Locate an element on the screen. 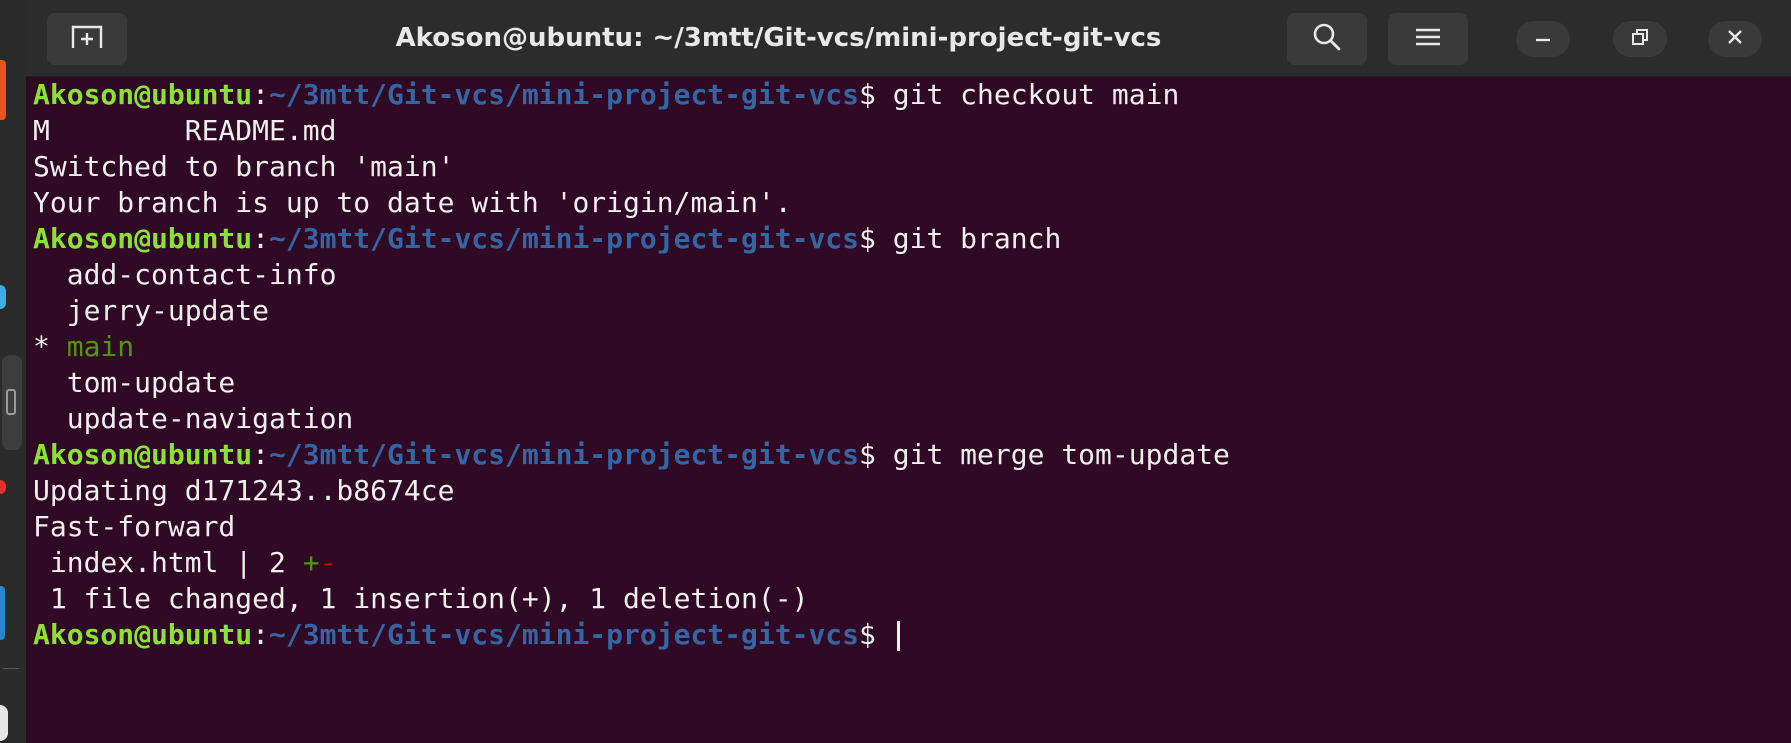  branch-item: jerry-update is located at coordinates (151, 310).